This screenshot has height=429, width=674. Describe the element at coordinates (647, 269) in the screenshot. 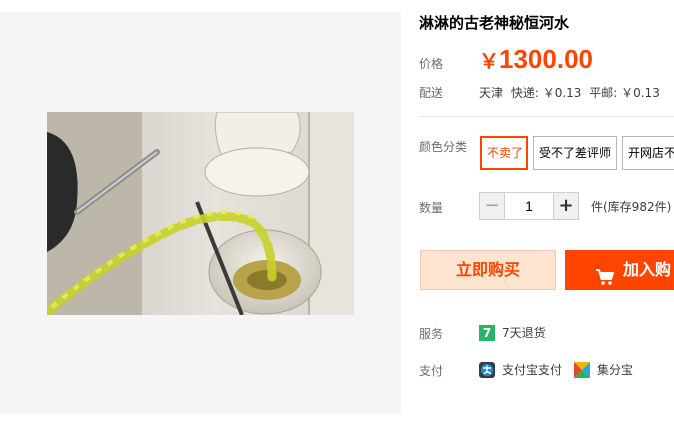

I see `add-to-cart-label: 加入购` at that location.